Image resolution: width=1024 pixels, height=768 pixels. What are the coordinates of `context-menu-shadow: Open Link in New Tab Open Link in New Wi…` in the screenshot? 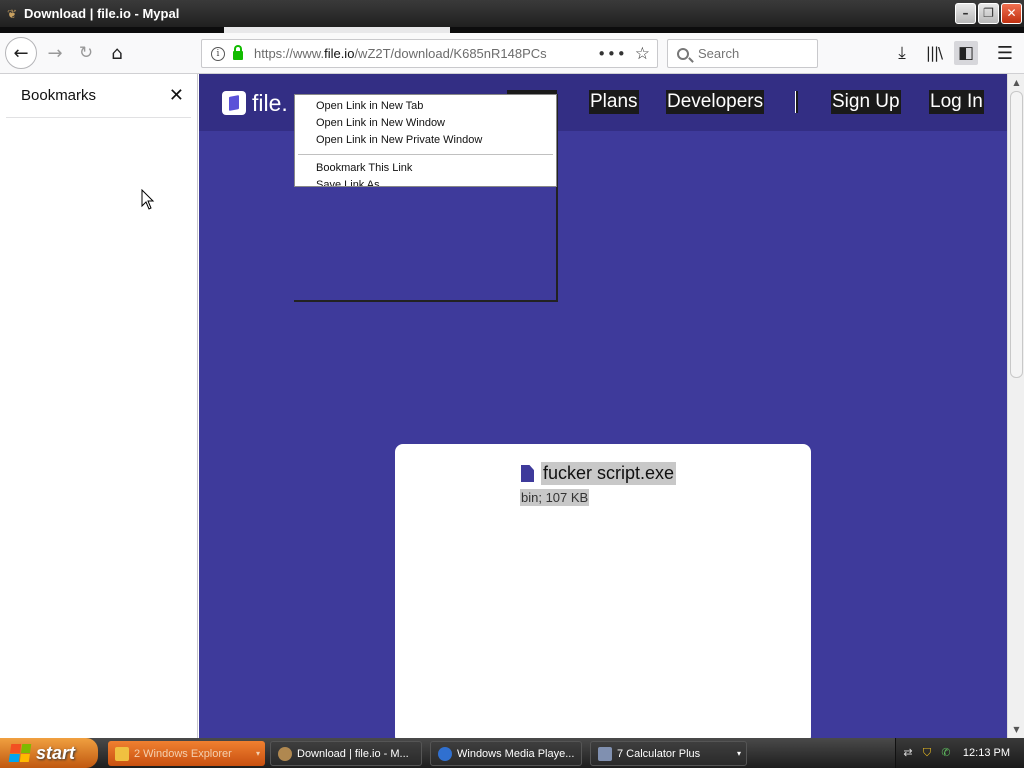 It's located at (426, 198).